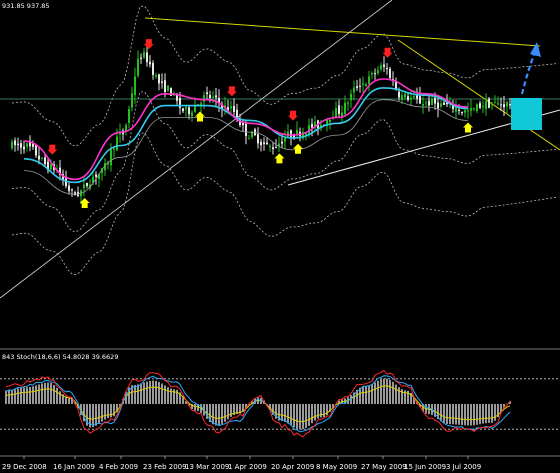 This screenshot has width=560, height=473. What do you see at coordinates (165, 467) in the screenshot?
I see `x-axis-tick-label: 23 Feb 2009` at bounding box center [165, 467].